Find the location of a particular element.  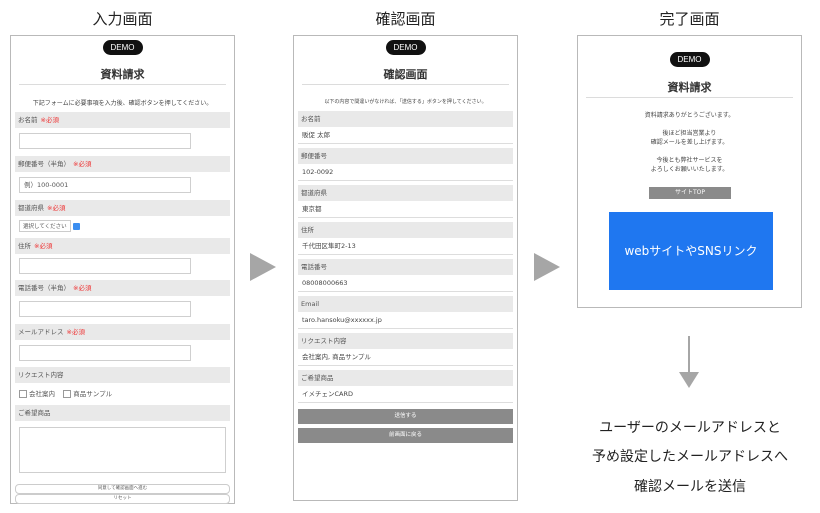

confirm-label: 電話番号 is located at coordinates (405, 267).